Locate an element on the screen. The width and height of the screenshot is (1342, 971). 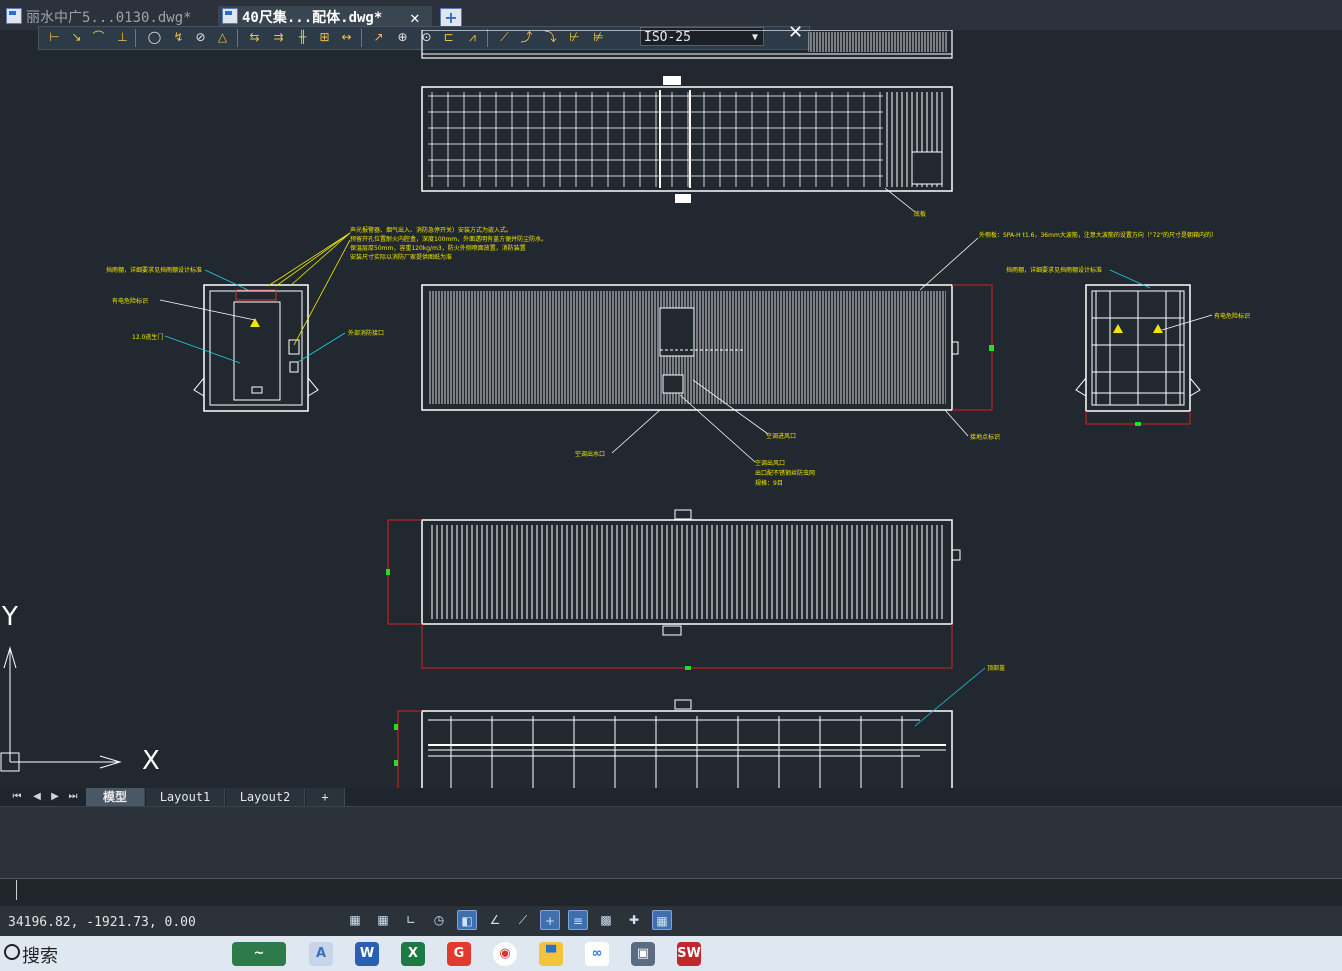
tab-file-2-label: 40尺集...配体.dwg* is located at coordinates (312, 18).